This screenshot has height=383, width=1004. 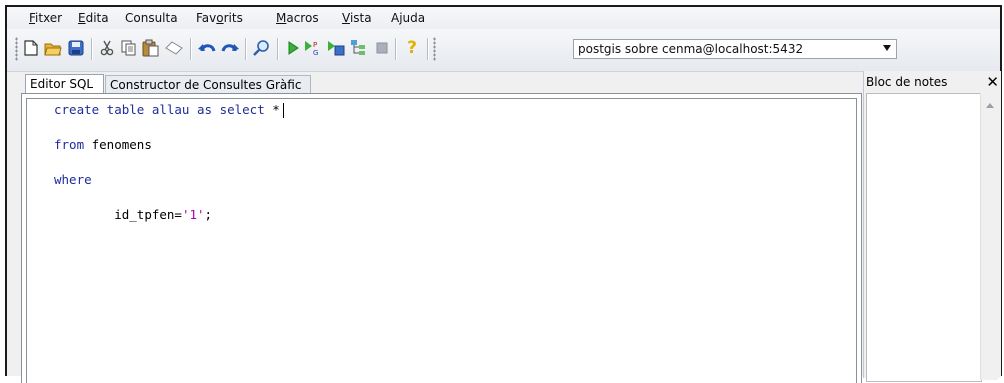 I want to click on toolbar: PG ? postgis sobre cenma@localhost:5432, so click(x=503, y=50).